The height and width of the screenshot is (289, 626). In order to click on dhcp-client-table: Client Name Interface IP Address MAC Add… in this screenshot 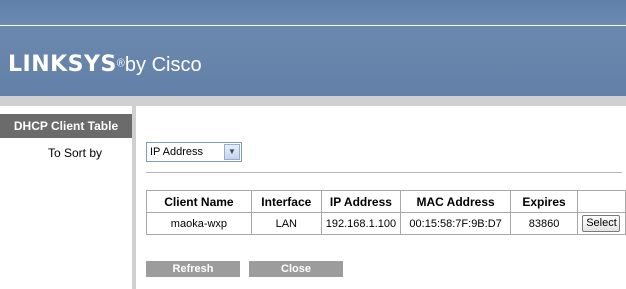, I will do `click(386, 212)`.